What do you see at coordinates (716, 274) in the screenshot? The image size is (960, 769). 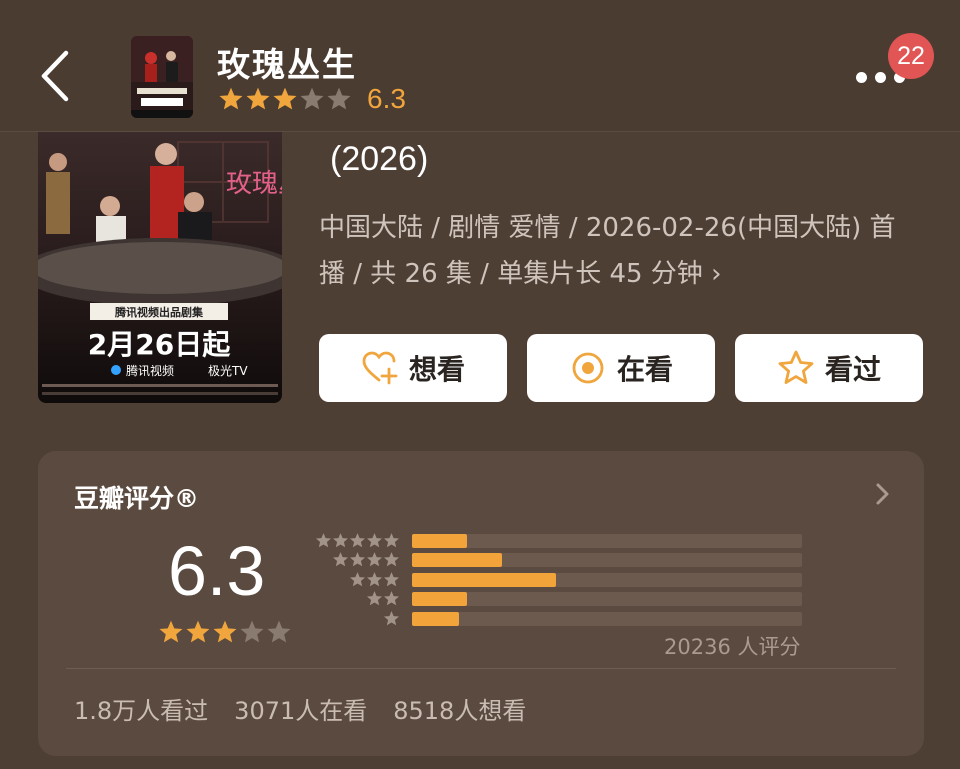 I see `chevron-right-icon: ›` at bounding box center [716, 274].